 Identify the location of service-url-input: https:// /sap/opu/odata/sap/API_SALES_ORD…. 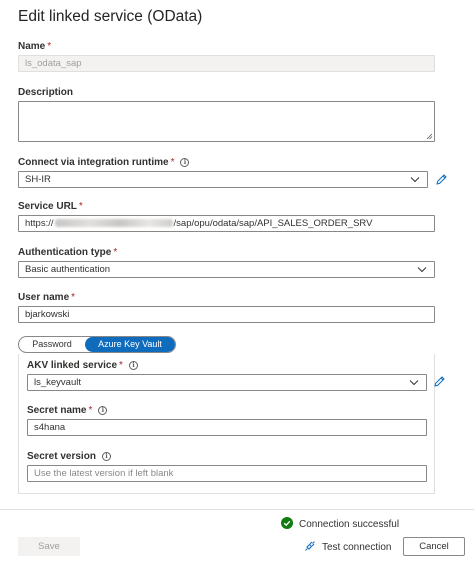
(226, 223).